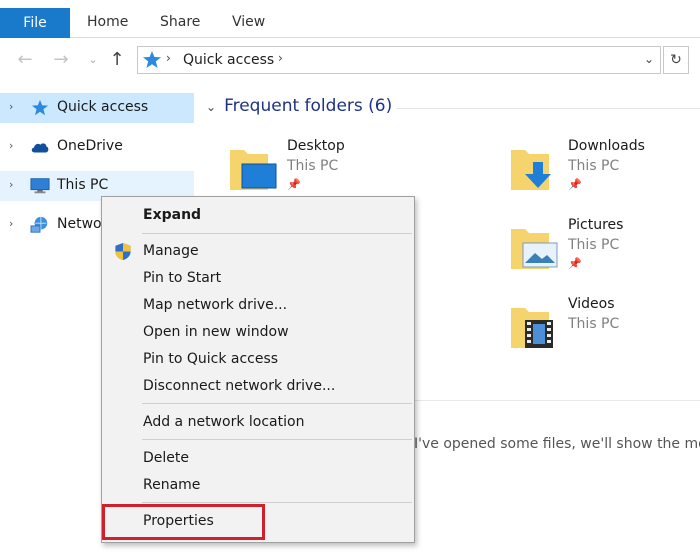 This screenshot has height=560, width=700. Describe the element at coordinates (83, 185) in the screenshot. I see `nav-item-label: This PC` at that location.